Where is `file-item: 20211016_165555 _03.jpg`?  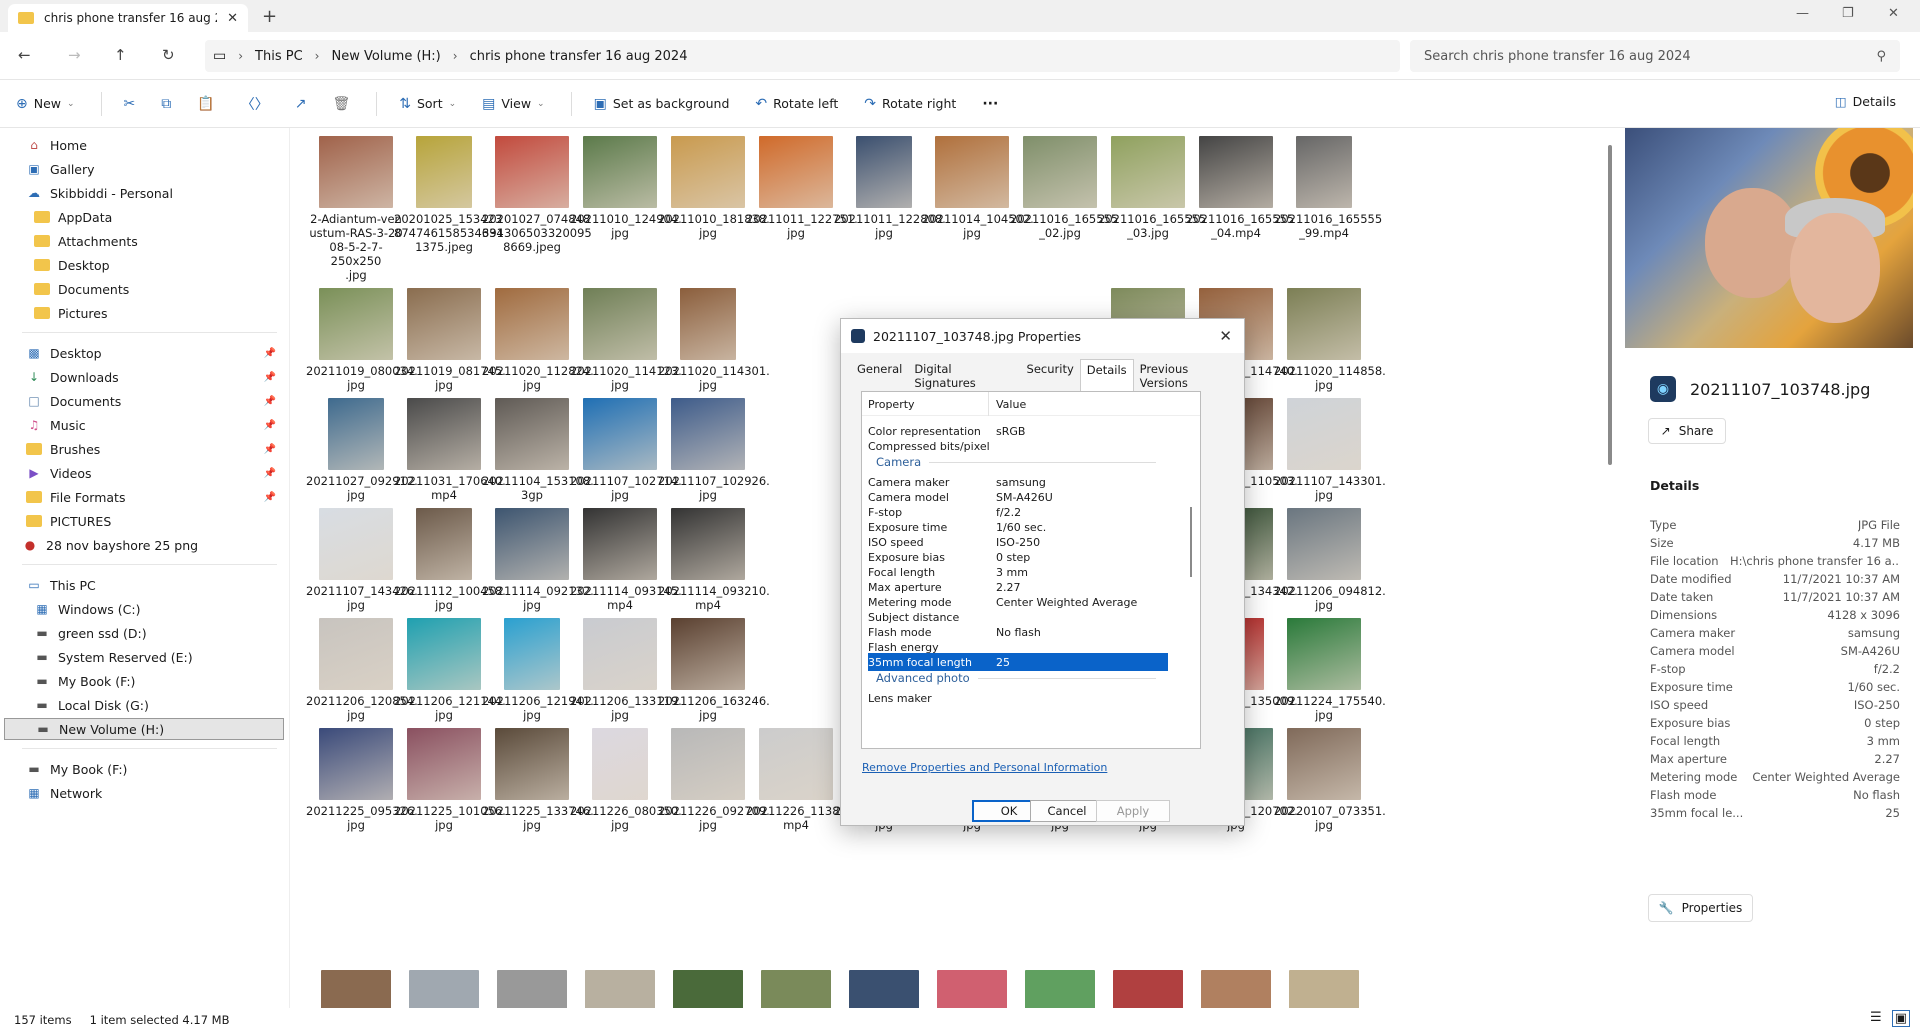 file-item: 20211016_165555 _03.jpg is located at coordinates (1152, 188).